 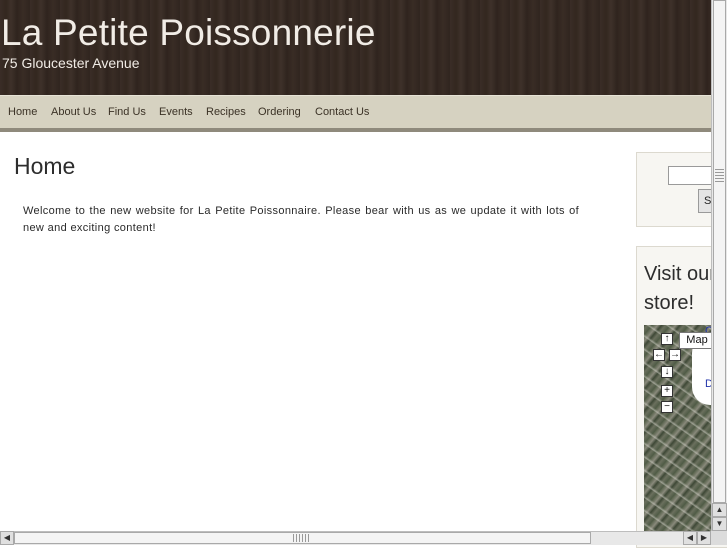 I want to click on nav-item-about-us: About Us, so click(x=73, y=112).